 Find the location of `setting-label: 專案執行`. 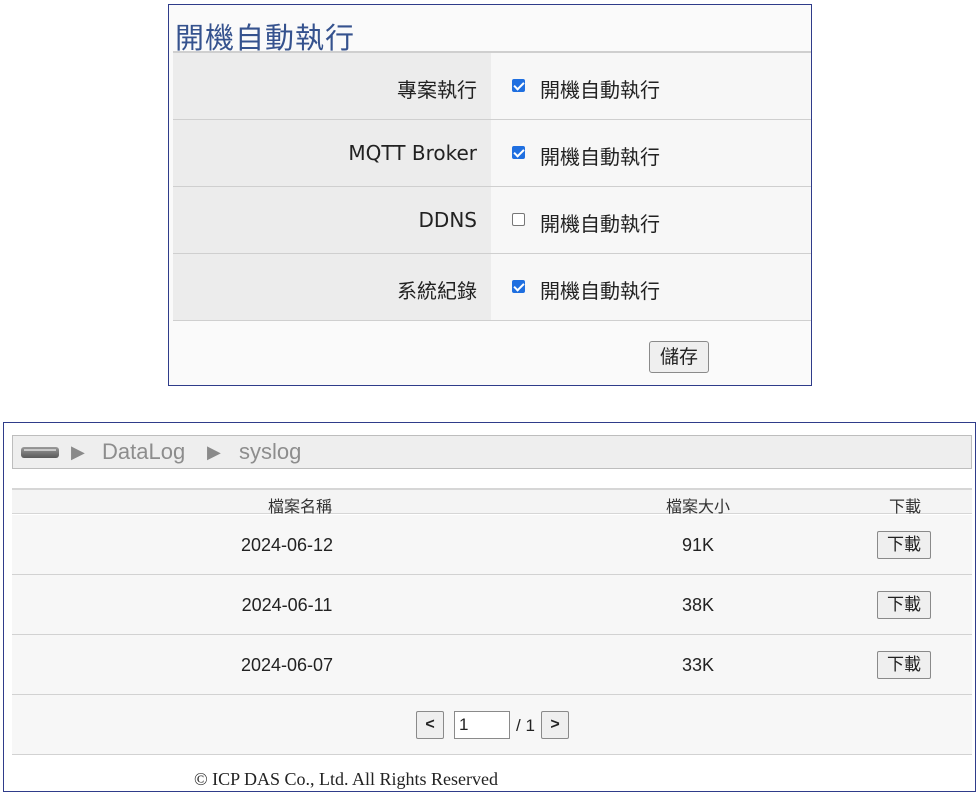

setting-label: 專案執行 is located at coordinates (437, 90).